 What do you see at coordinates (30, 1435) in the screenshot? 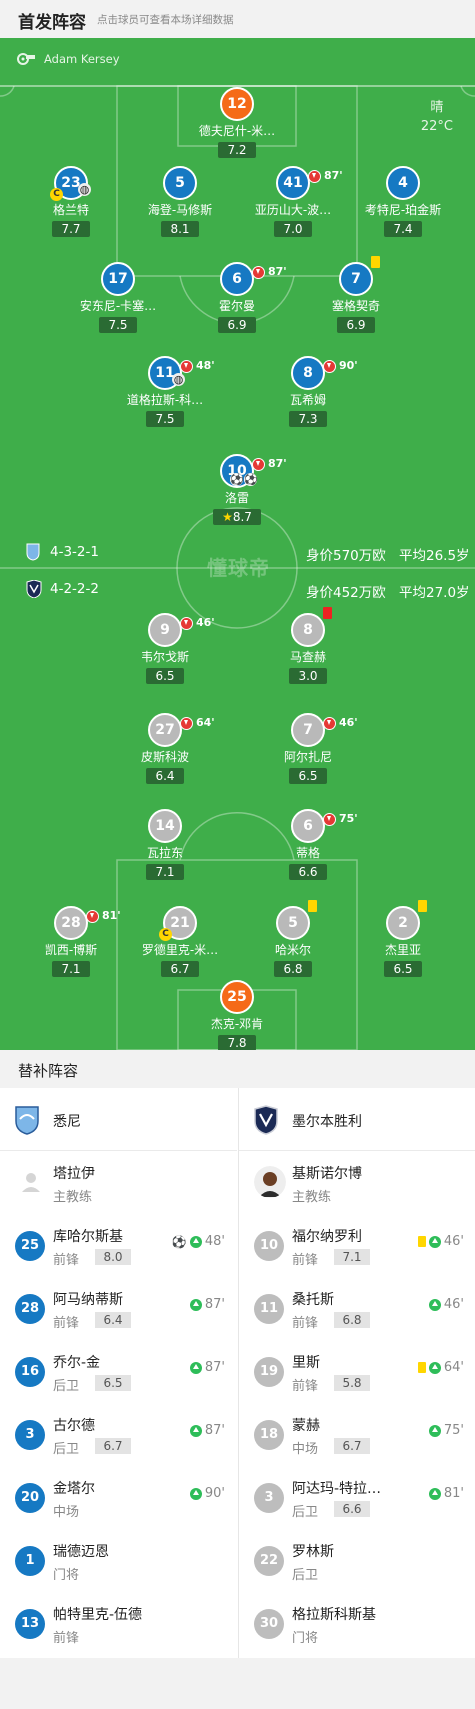
I see `sub-number: 3` at bounding box center [30, 1435].